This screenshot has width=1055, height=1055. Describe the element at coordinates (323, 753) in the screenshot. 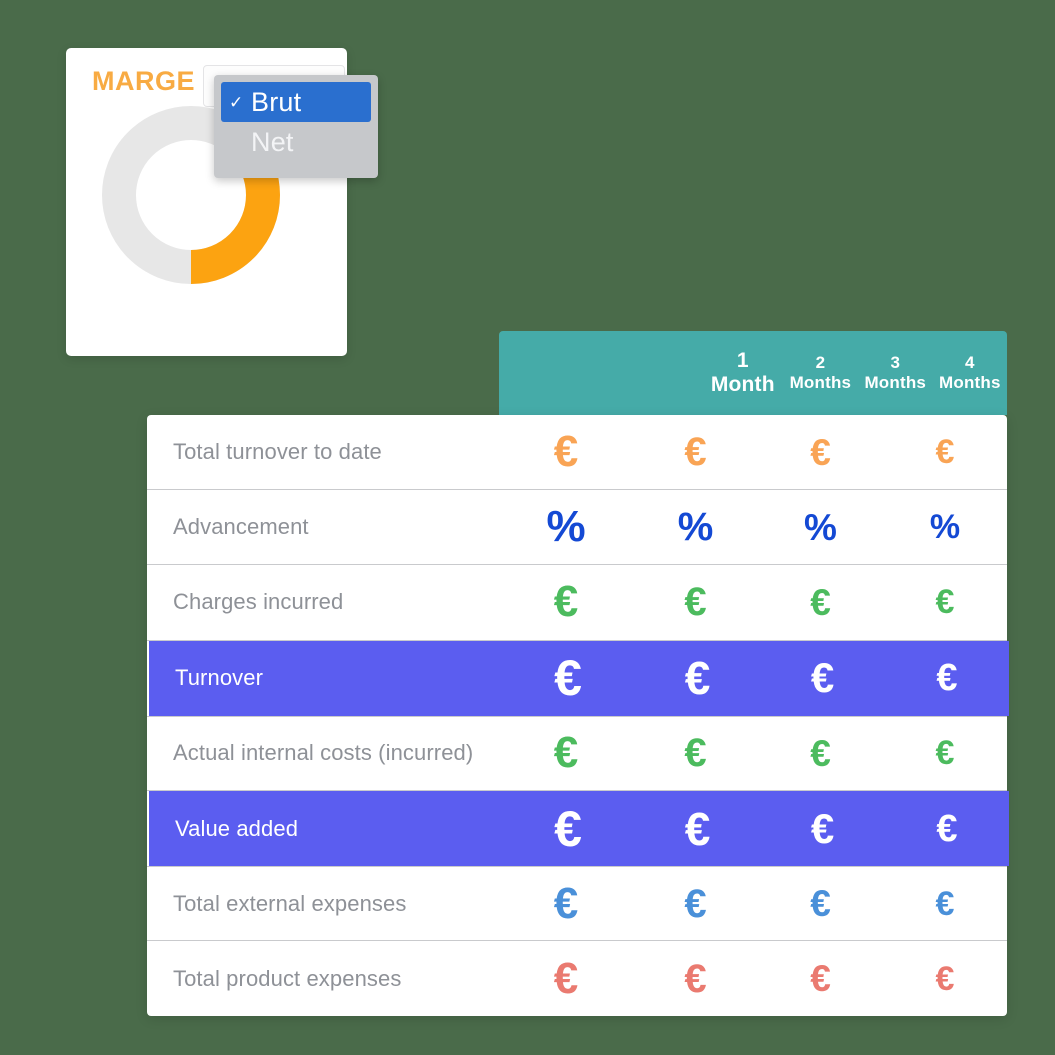

I see `row-label: Actual internal costs (incurred)` at that location.